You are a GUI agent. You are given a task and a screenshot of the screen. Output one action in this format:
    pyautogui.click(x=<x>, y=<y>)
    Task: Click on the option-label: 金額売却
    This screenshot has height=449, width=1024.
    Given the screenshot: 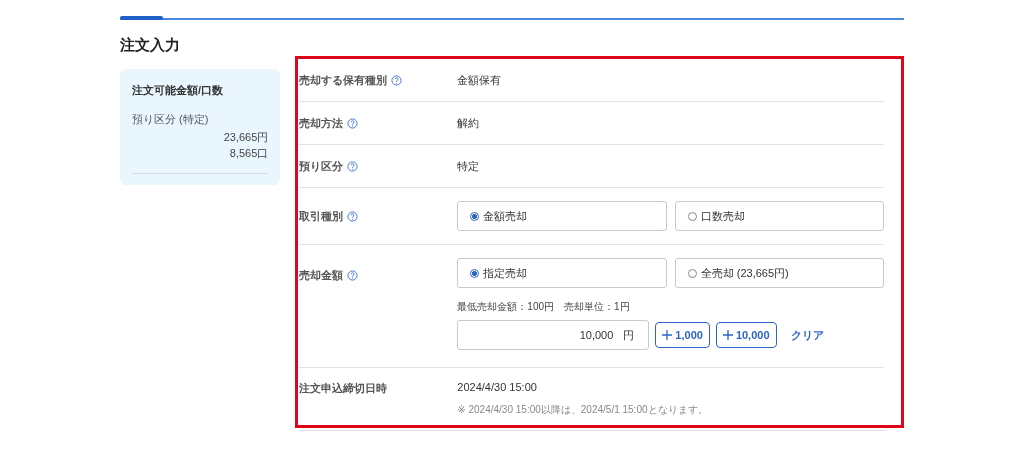 What is the action you would take?
    pyautogui.click(x=505, y=216)
    